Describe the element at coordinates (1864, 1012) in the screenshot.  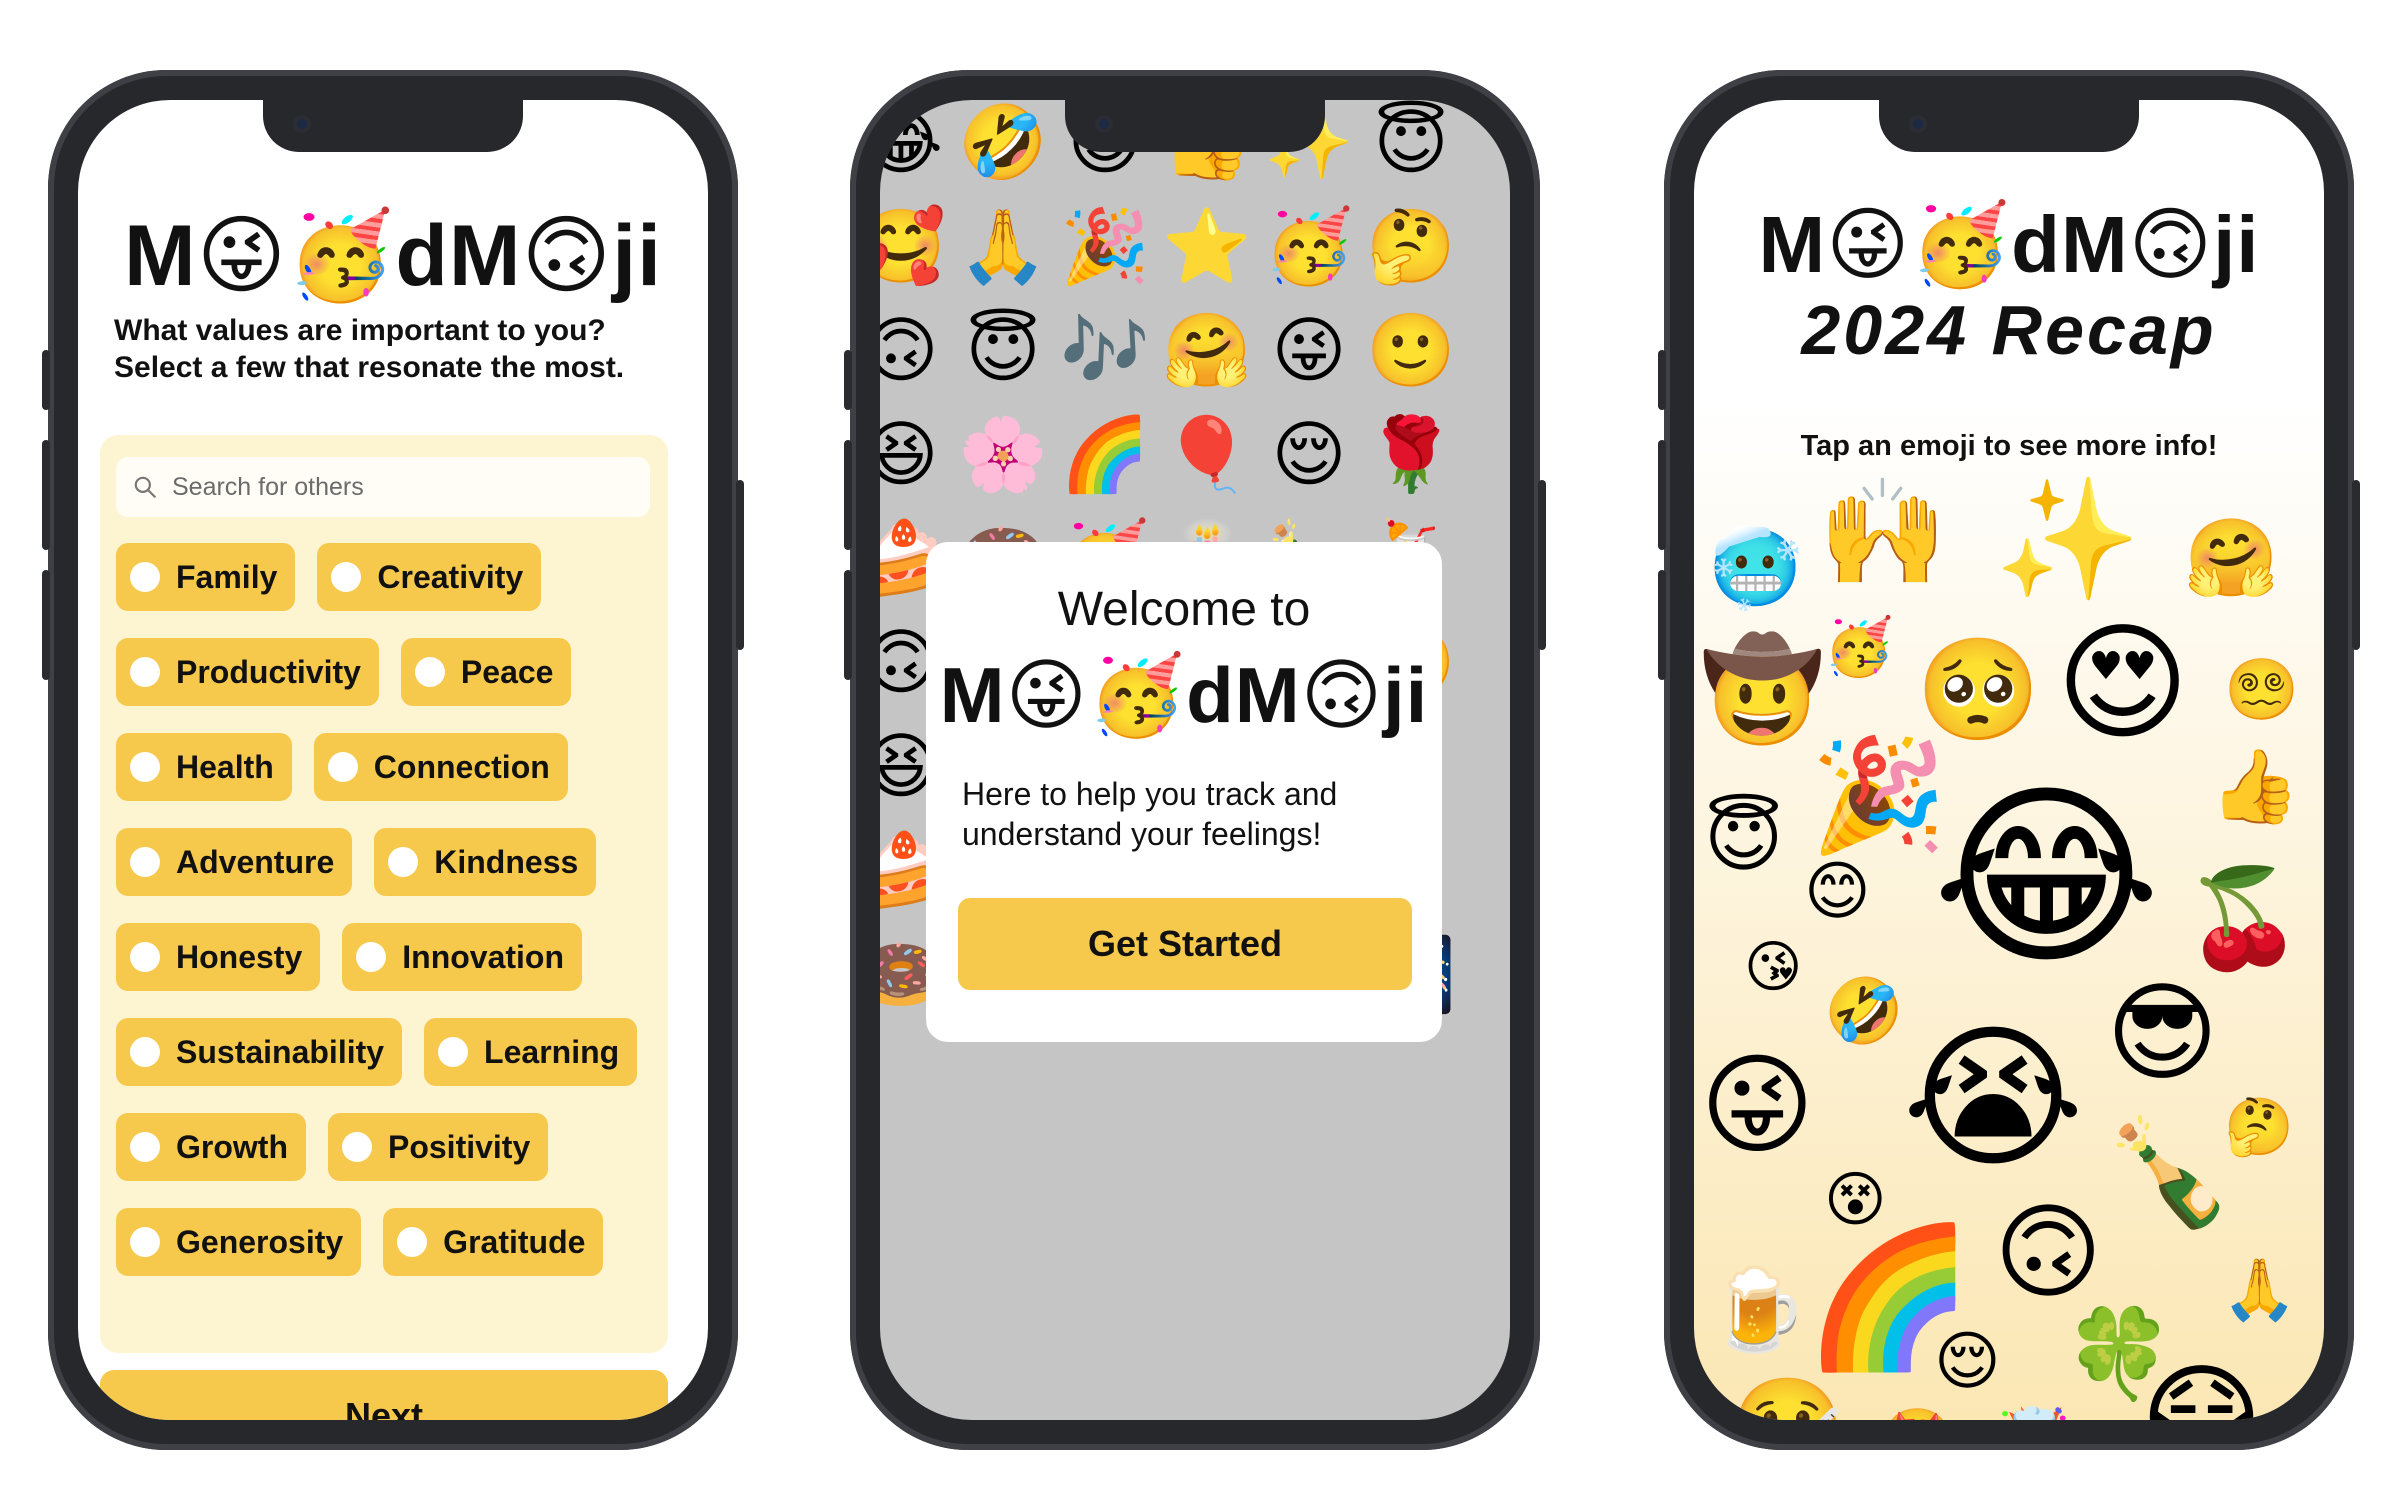
I see `emoji-rolling-laughing: 🤣` at that location.